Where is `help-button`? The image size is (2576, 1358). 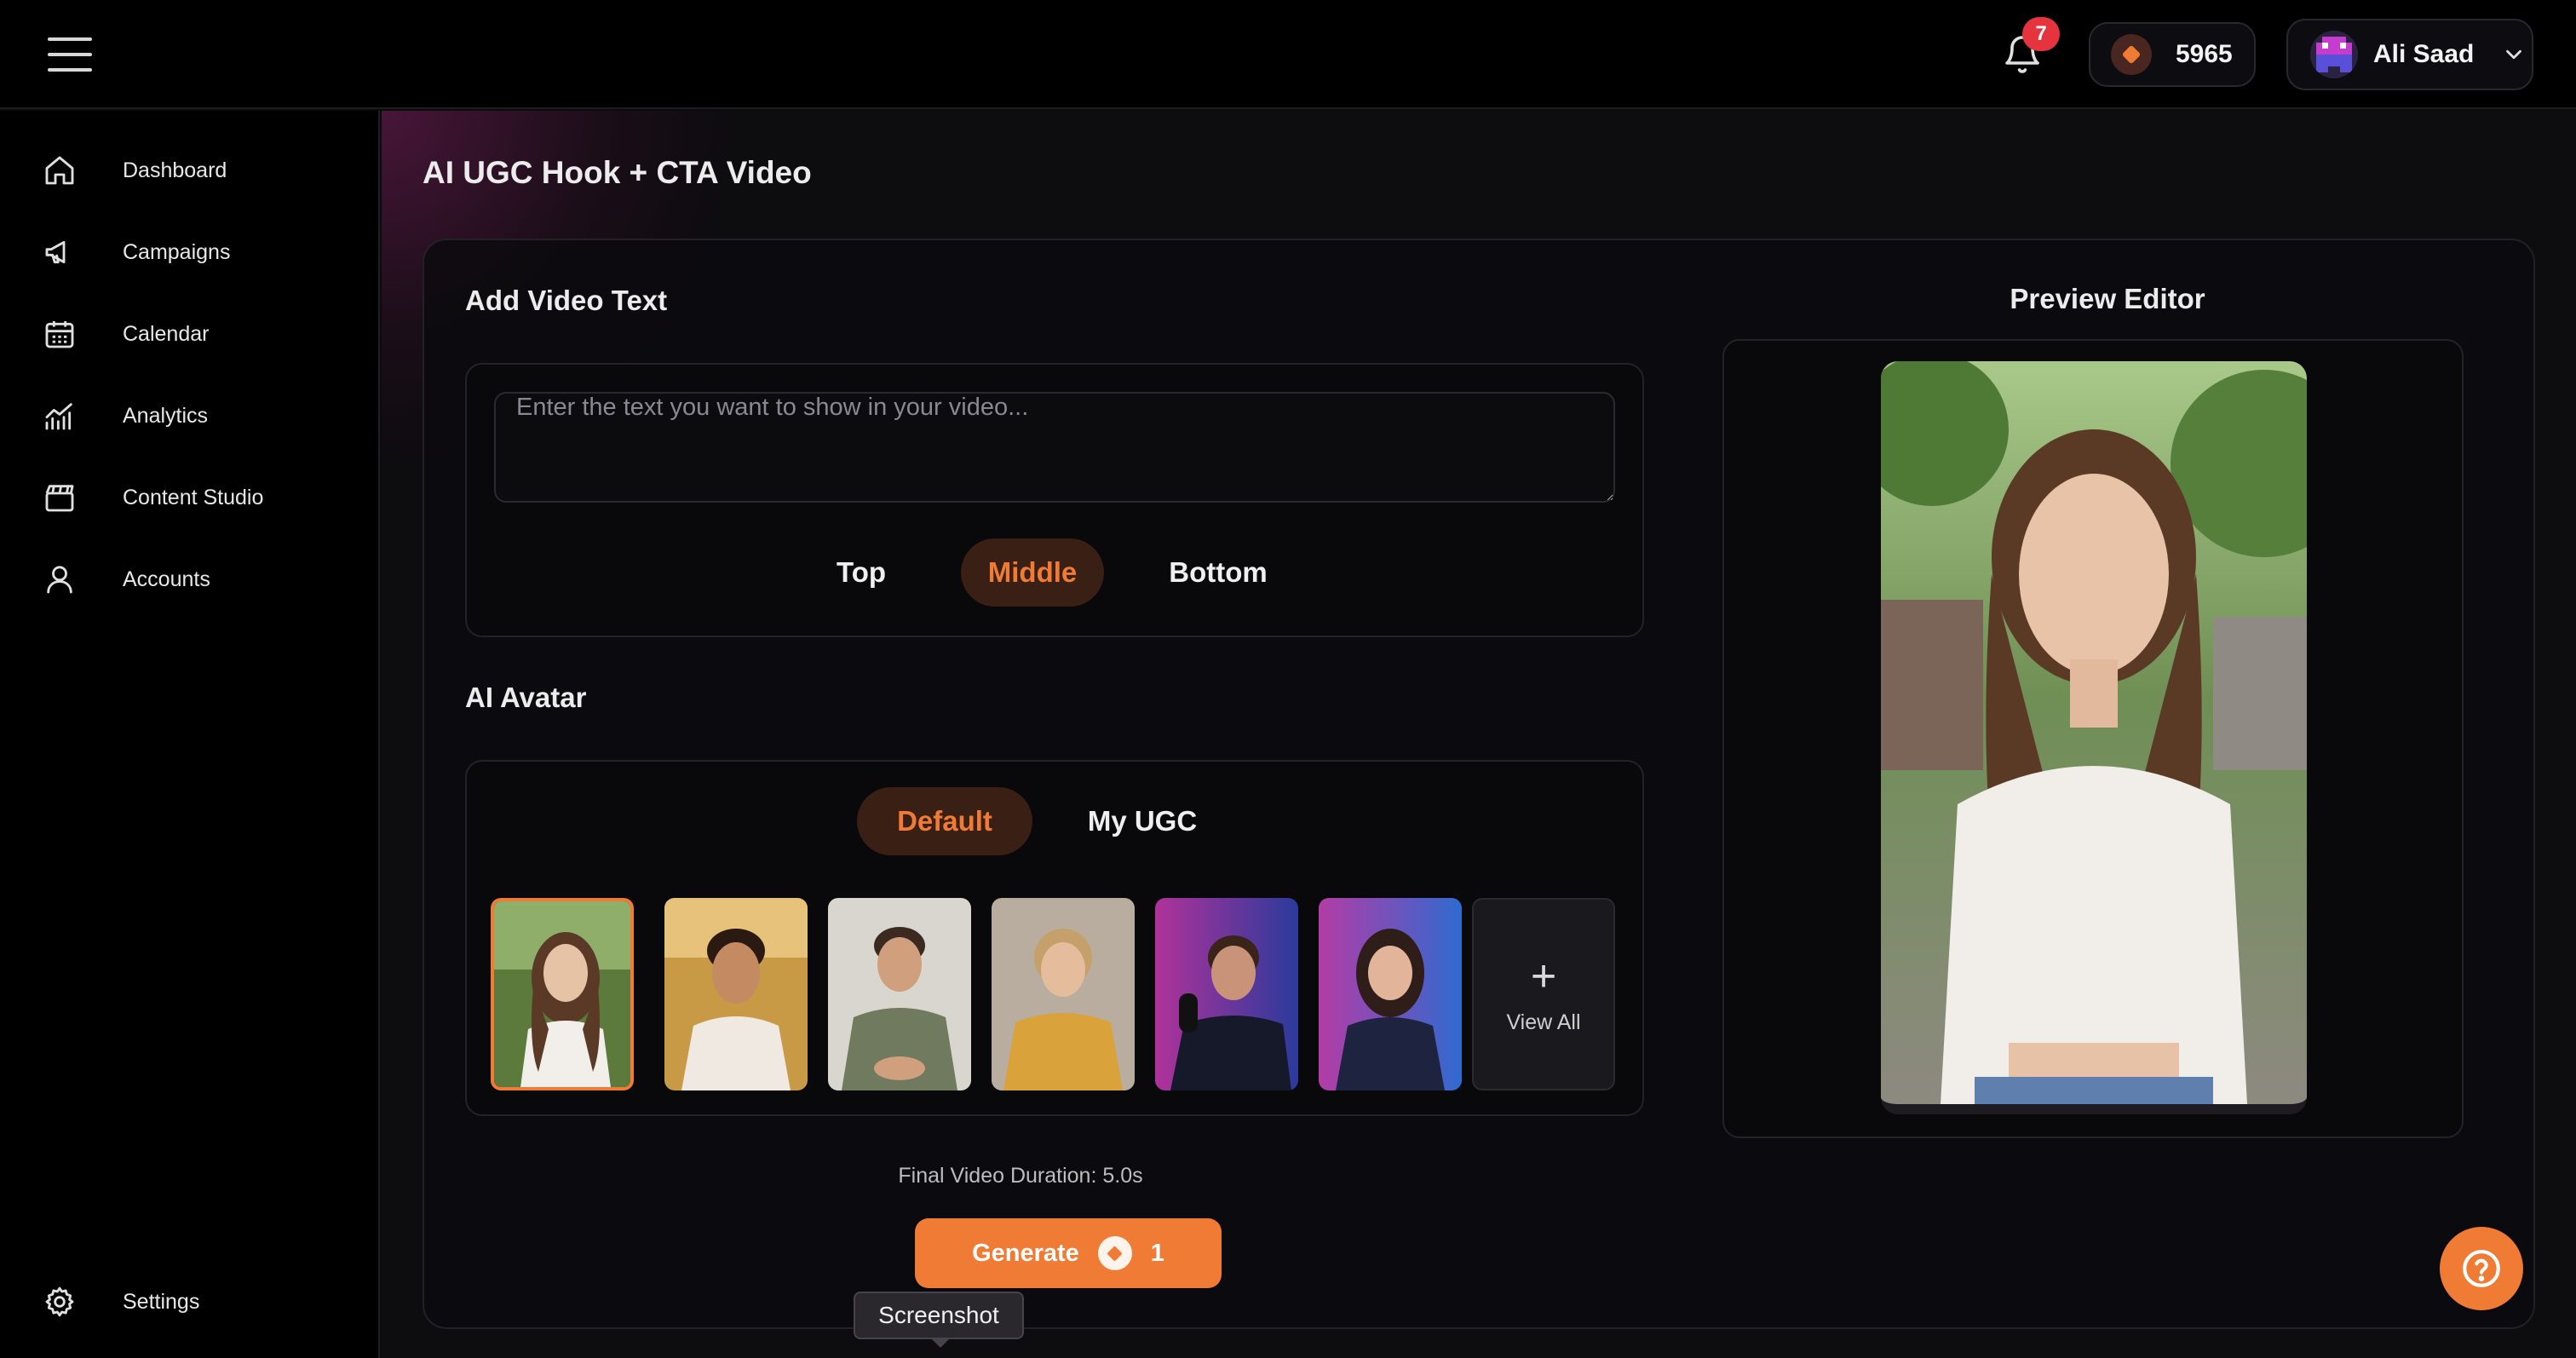 help-button is located at coordinates (2481, 1268).